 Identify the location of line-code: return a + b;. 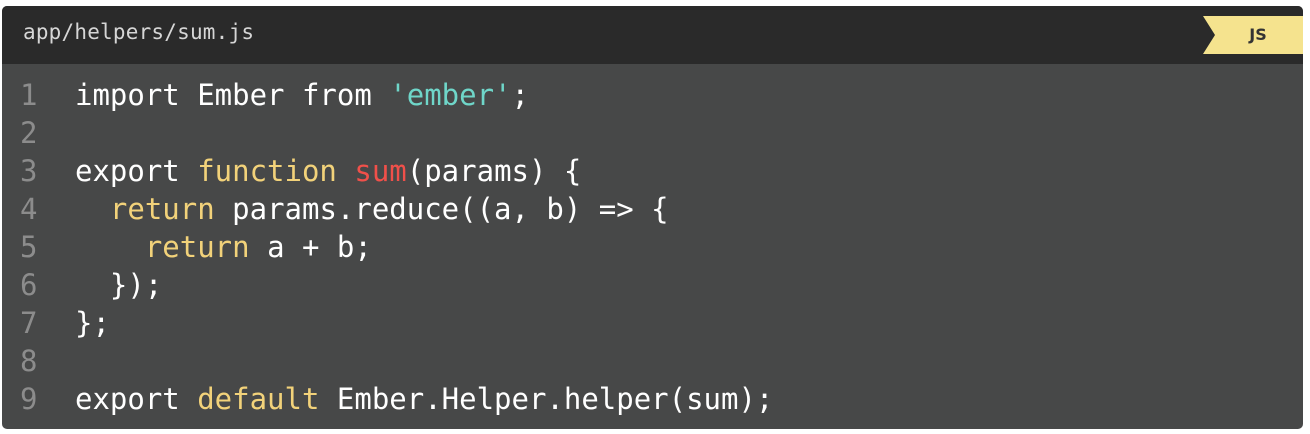
(223, 247).